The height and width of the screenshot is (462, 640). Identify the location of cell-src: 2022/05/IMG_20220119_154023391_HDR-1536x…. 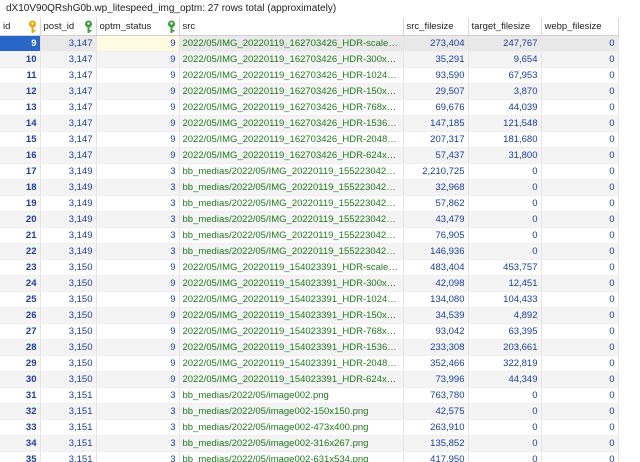
(291, 347).